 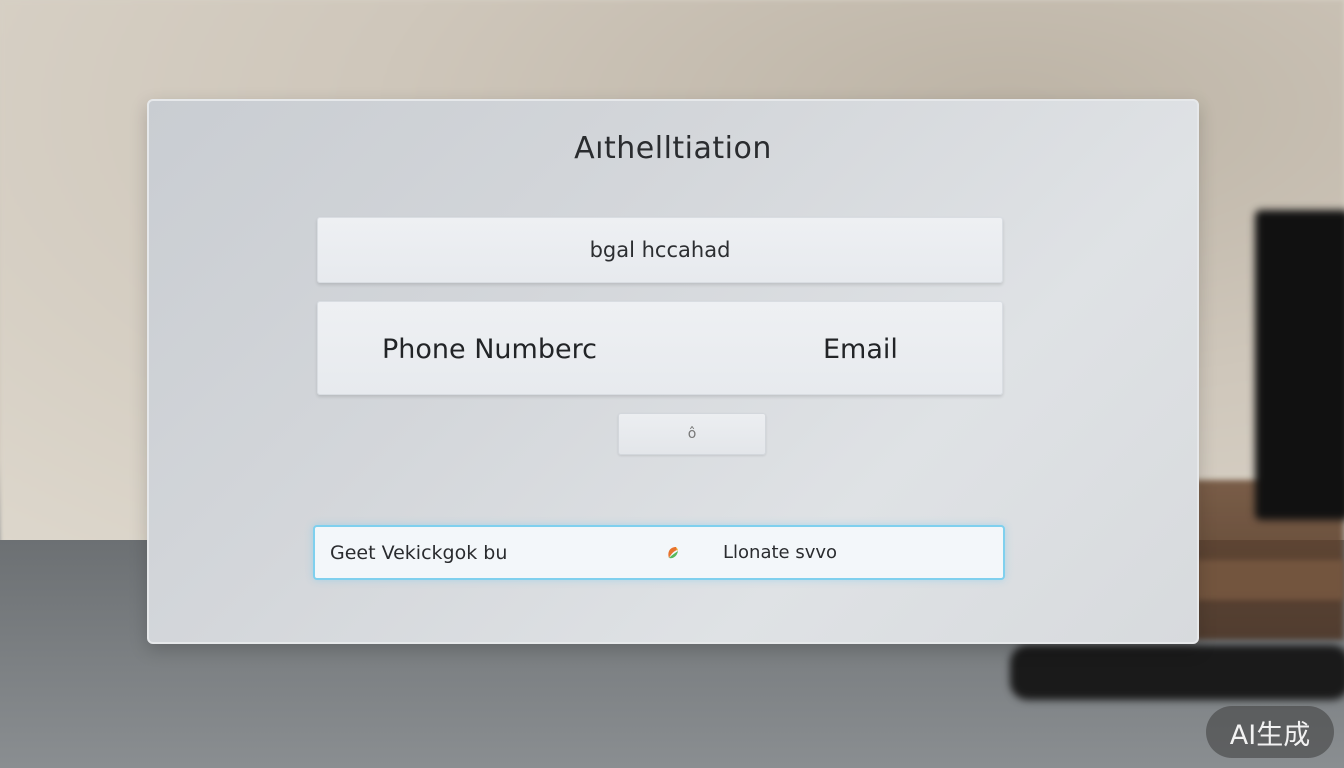 What do you see at coordinates (418, 552) in the screenshot?
I see `get-verification-link: Geet Vekickgok bu` at bounding box center [418, 552].